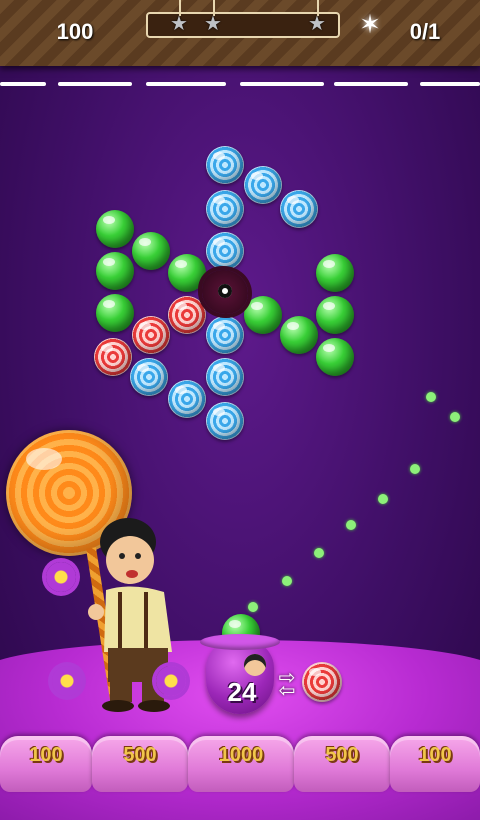 This screenshot has width=480, height=820. I want to click on bucket-4: 500, so click(342, 764).